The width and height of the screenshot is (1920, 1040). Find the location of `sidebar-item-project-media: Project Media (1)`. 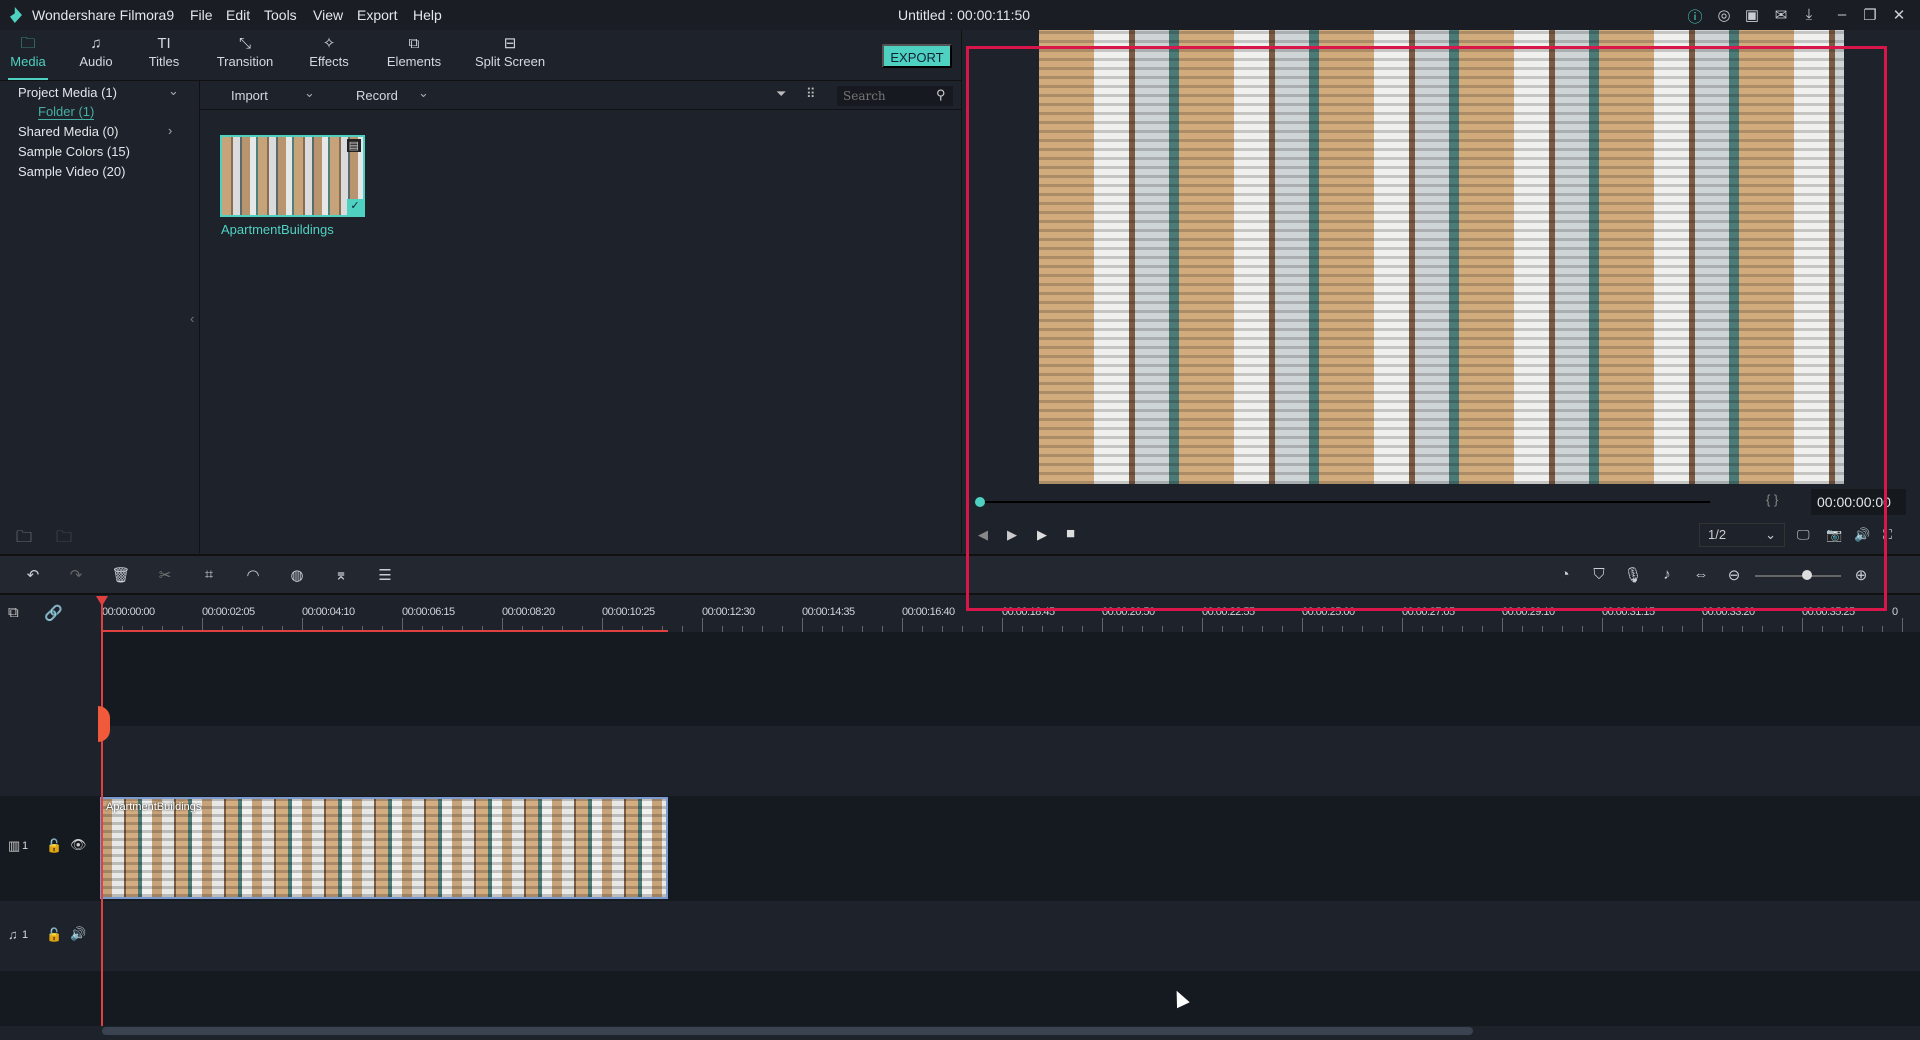

sidebar-item-project-media: Project Media (1) is located at coordinates (67, 92).